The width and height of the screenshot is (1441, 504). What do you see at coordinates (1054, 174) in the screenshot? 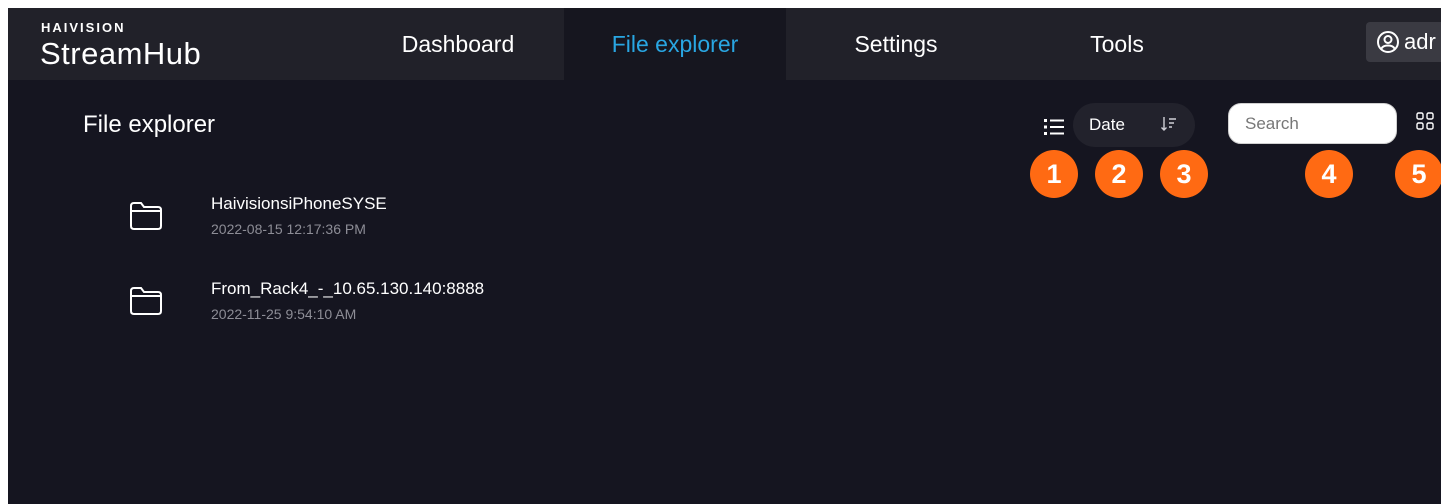
I see `callout-badge-1: 1` at bounding box center [1054, 174].